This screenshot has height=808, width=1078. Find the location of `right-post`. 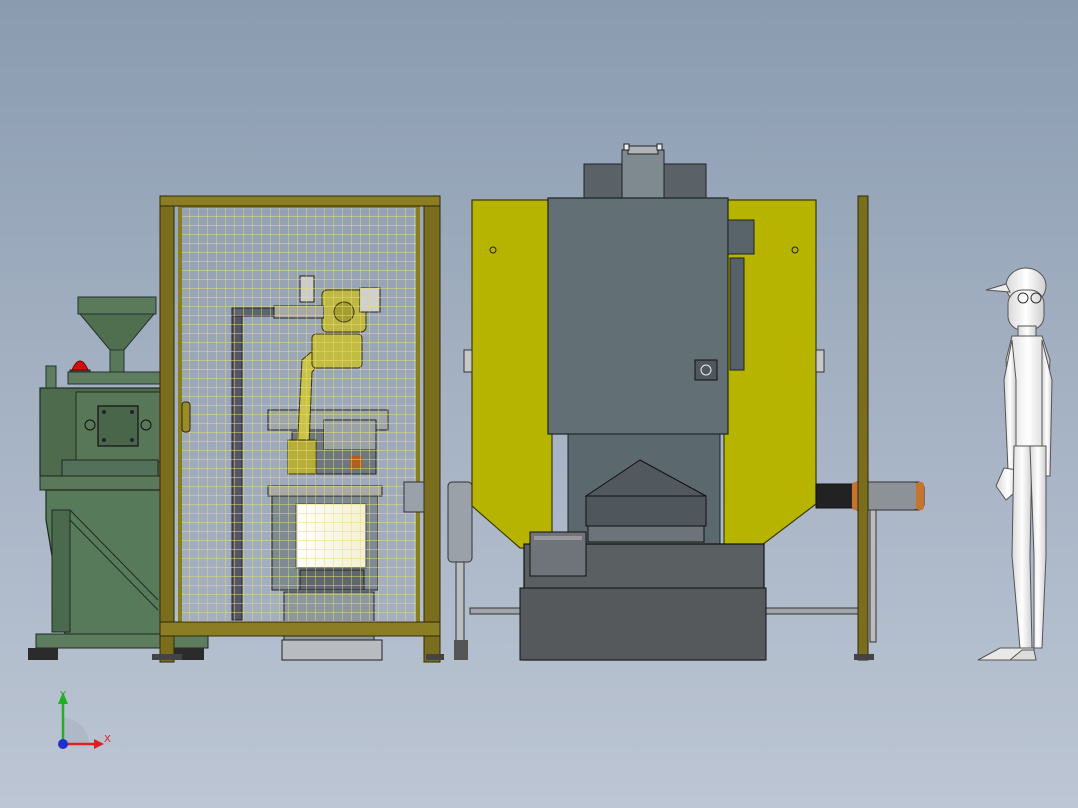

right-post is located at coordinates (863, 428).